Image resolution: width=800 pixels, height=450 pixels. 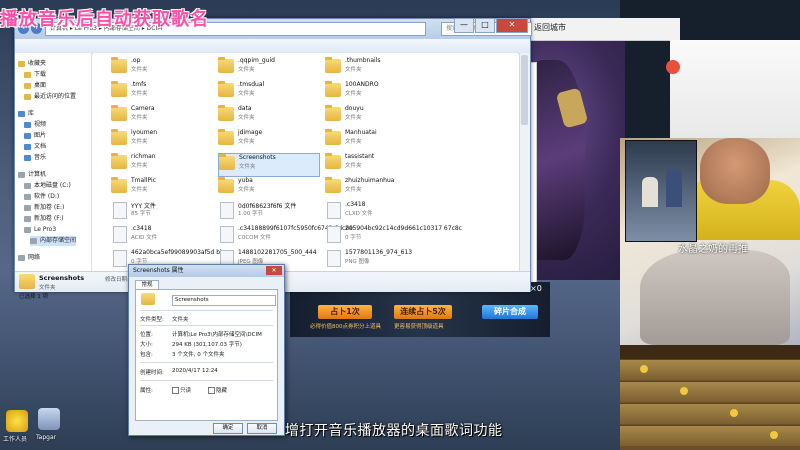 What do you see at coordinates (644, 369) in the screenshot?
I see `coin-icon` at bounding box center [644, 369].